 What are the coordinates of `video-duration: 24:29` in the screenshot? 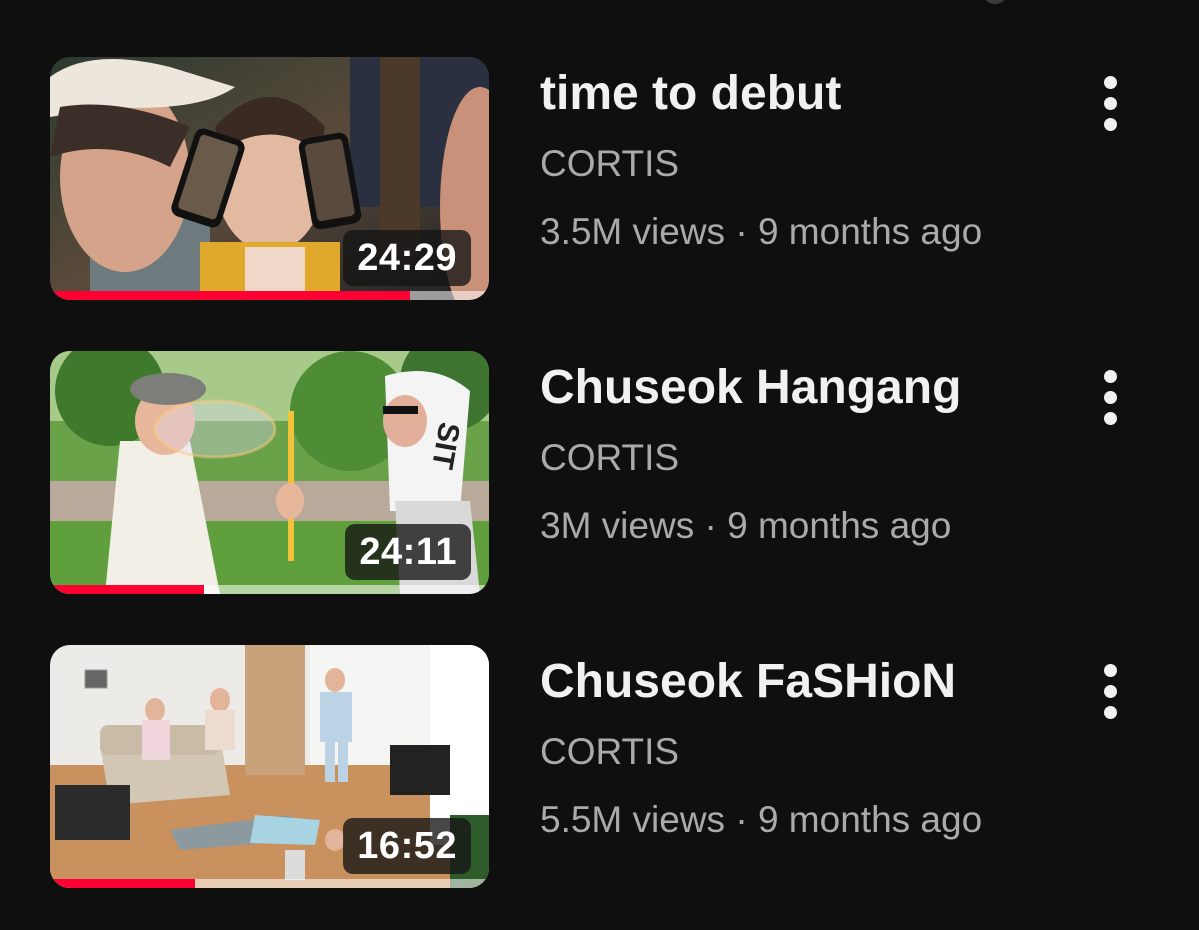 It's located at (407, 258).